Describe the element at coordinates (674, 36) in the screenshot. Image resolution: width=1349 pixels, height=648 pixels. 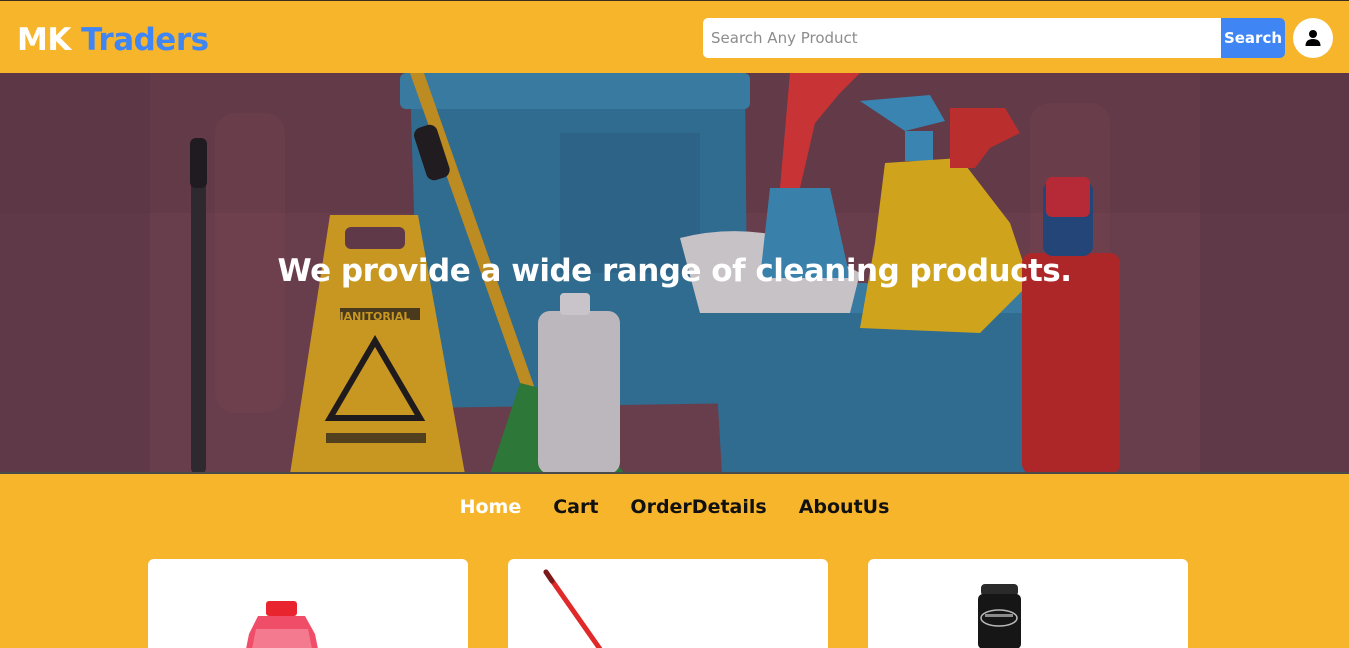
I see `top-bar: MK Traders Search` at that location.